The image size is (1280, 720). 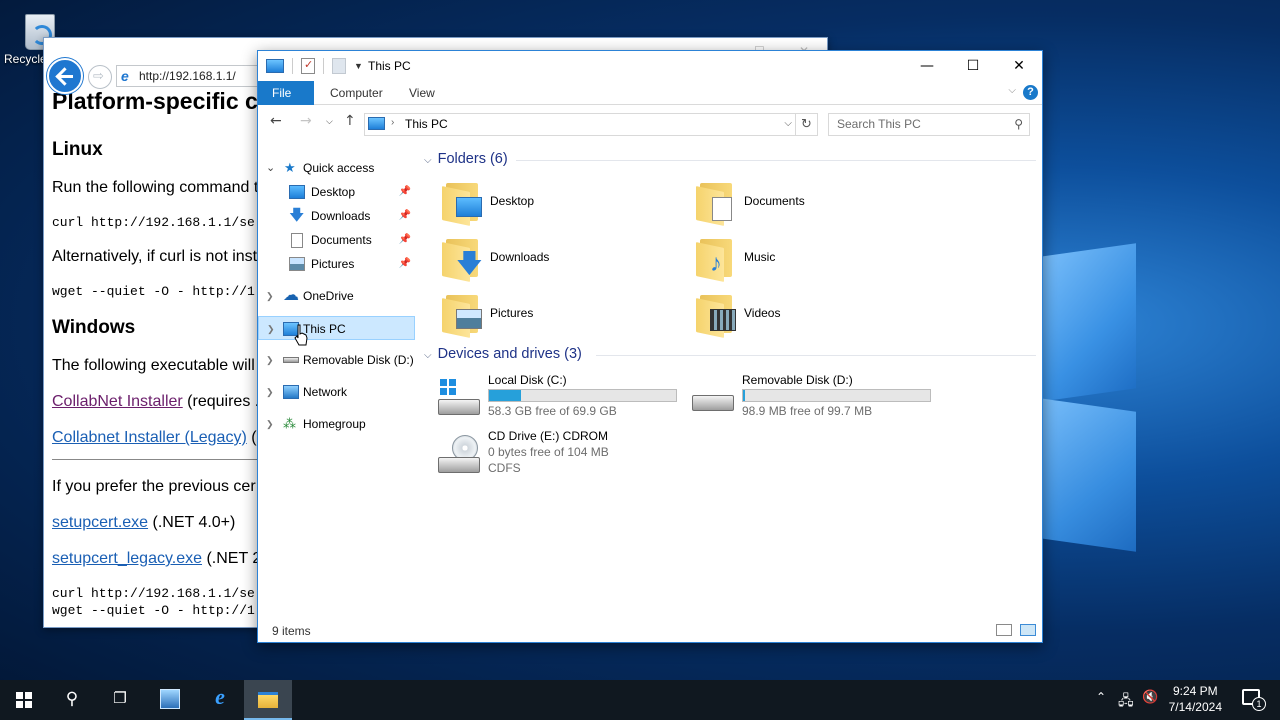 I want to click on customize-toolbar-chevron-icon: ▼, so click(x=358, y=66).